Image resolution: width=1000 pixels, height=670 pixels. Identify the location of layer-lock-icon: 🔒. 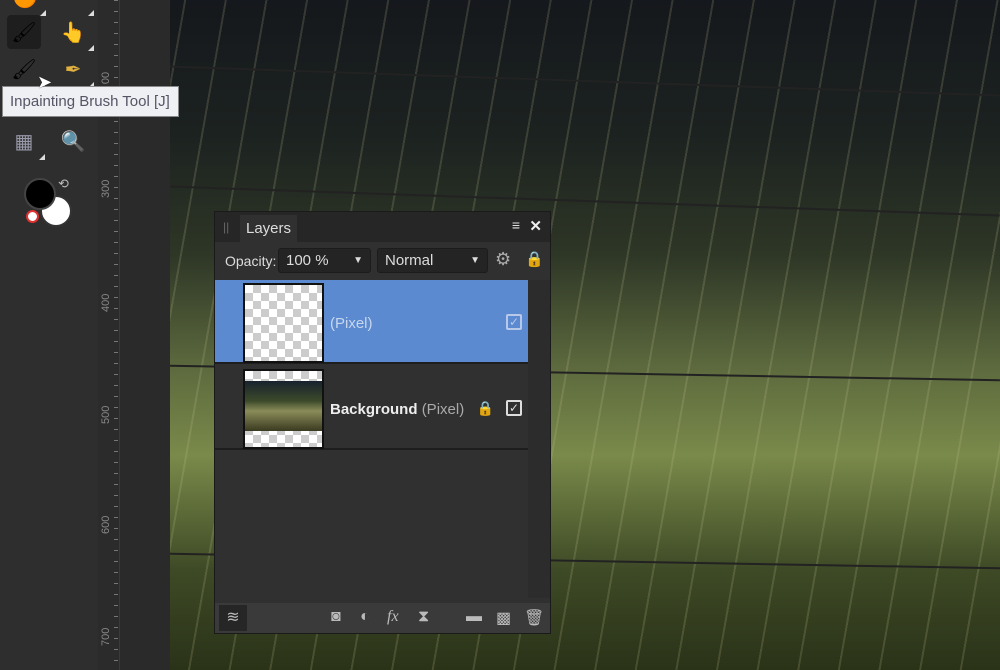
(485, 408).